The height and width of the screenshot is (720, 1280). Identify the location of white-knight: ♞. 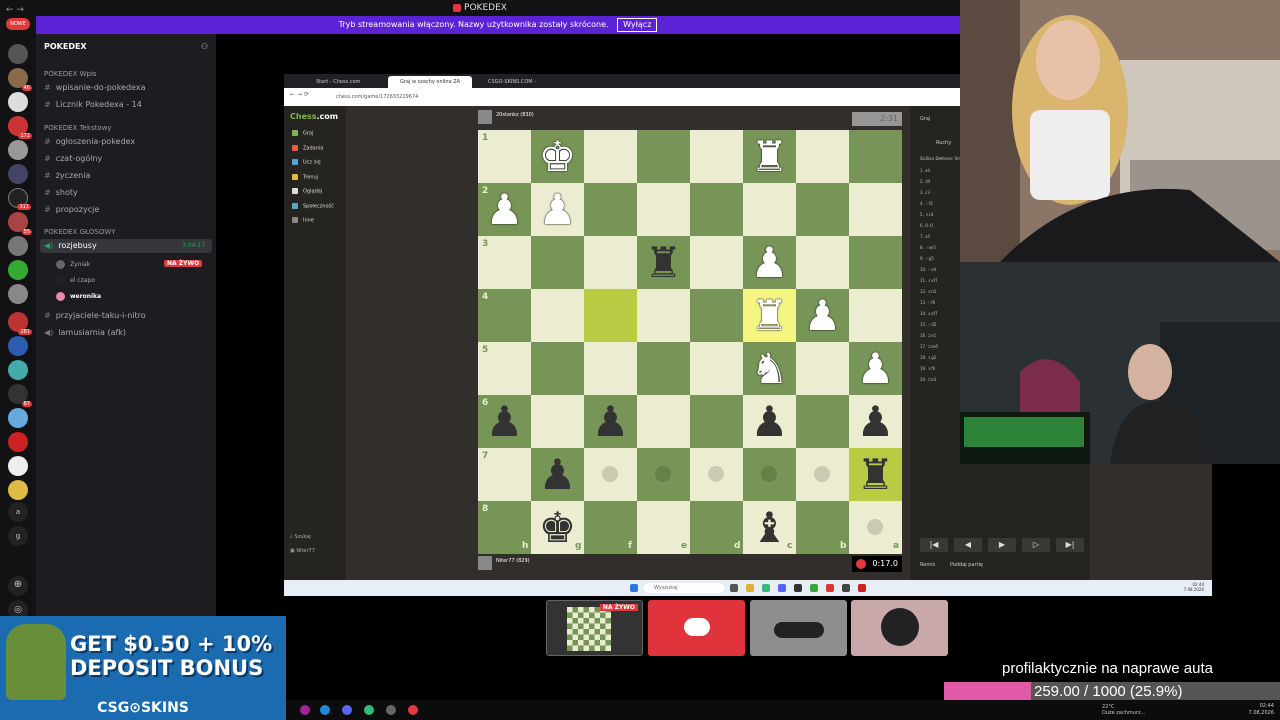
(769, 368).